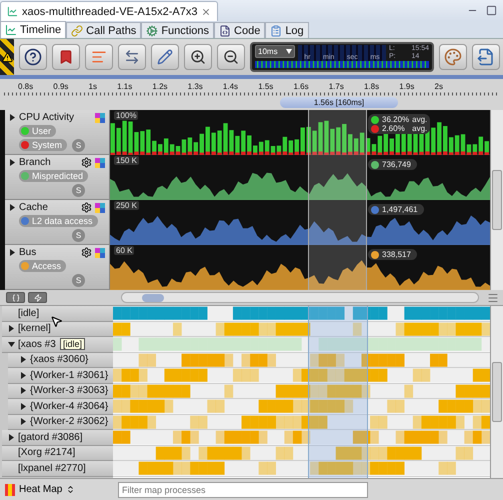 Image resolution: width=503 pixels, height=500 pixels. What do you see at coordinates (37, 297) in the screenshot?
I see `bolt-button` at bounding box center [37, 297].